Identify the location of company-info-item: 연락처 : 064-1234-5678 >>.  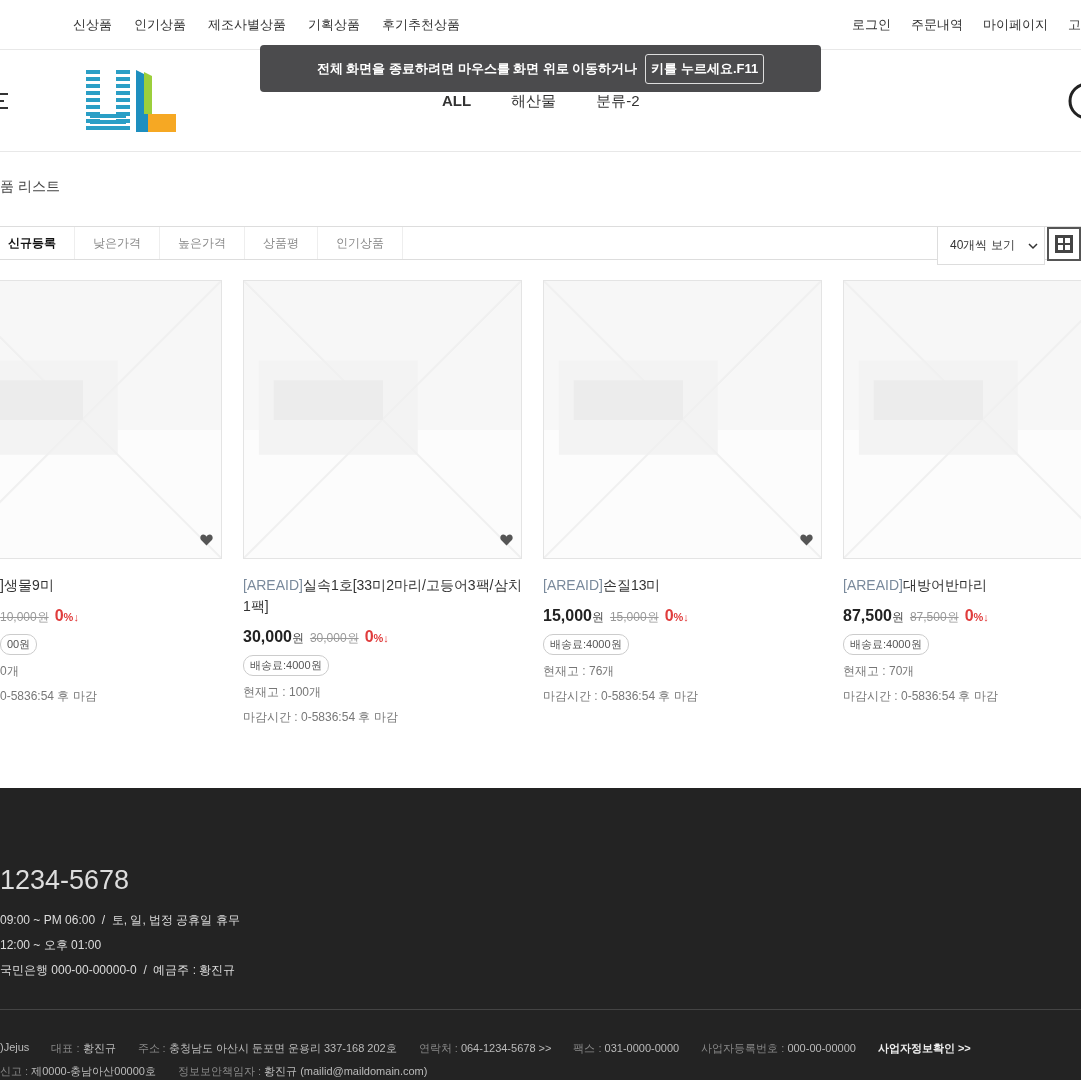
(485, 1048).